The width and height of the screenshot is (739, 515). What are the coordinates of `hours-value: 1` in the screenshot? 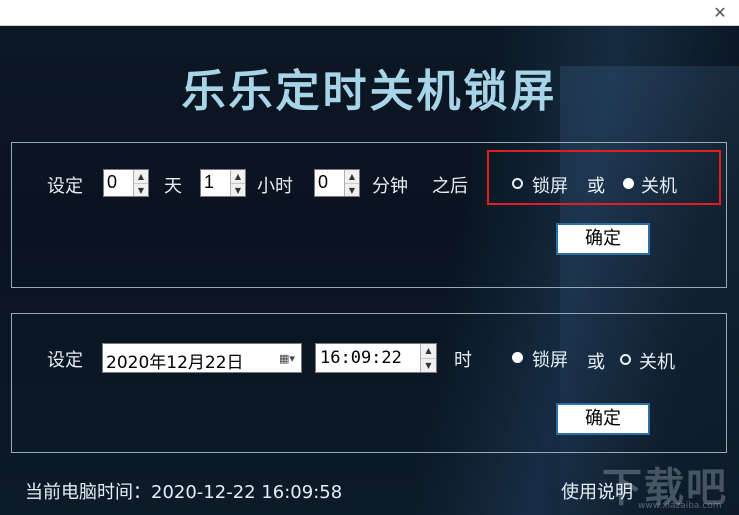 It's located at (209, 182).